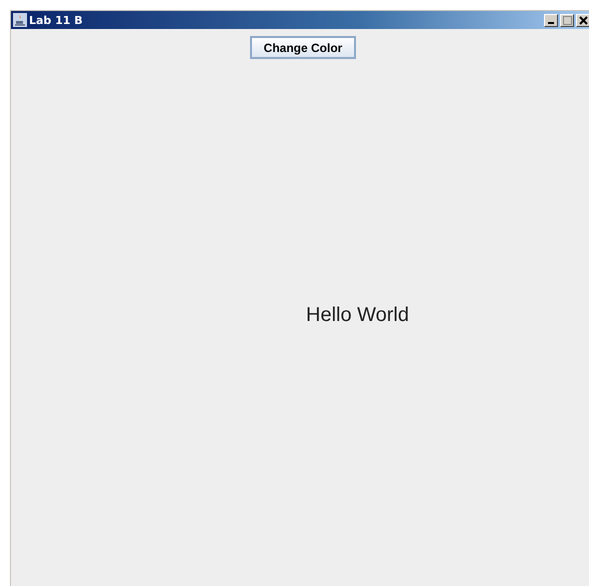 Image resolution: width=589 pixels, height=586 pixels. Describe the element at coordinates (56, 20) in the screenshot. I see `window-title: Lab 11 B` at that location.